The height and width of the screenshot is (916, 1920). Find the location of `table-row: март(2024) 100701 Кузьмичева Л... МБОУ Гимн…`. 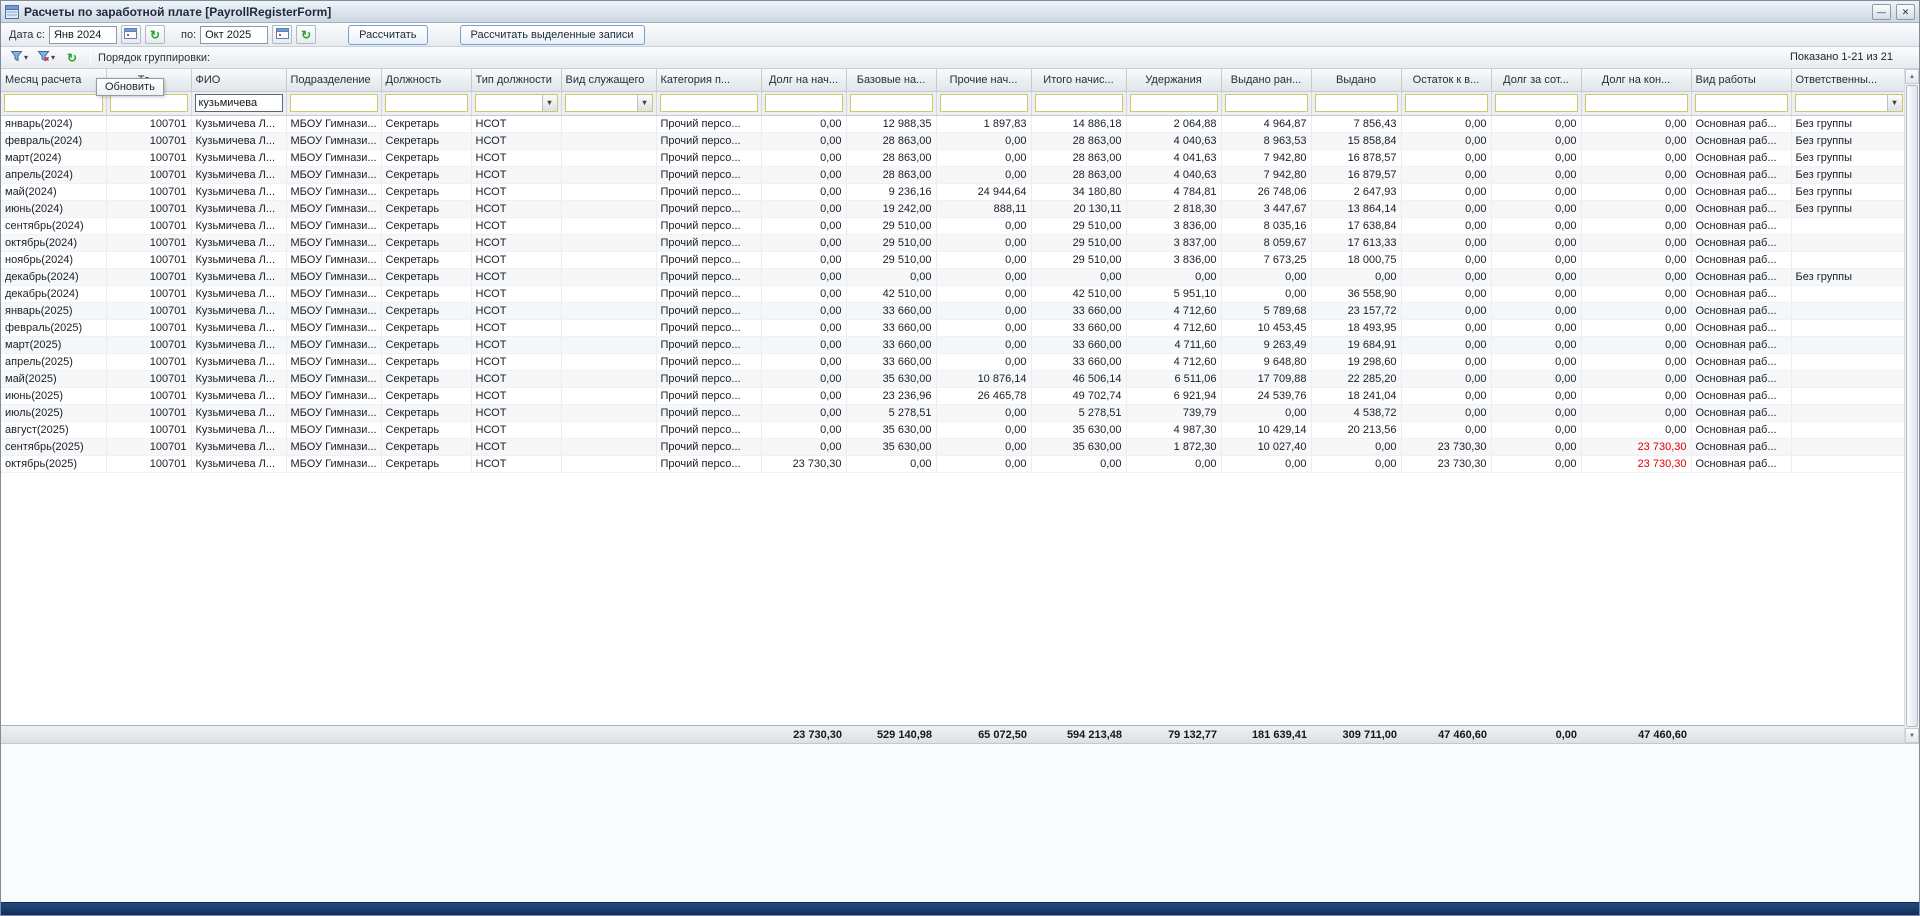

table-row: март(2024) 100701 Кузьмичева Л... МБОУ Гимн… is located at coordinates (952, 158).